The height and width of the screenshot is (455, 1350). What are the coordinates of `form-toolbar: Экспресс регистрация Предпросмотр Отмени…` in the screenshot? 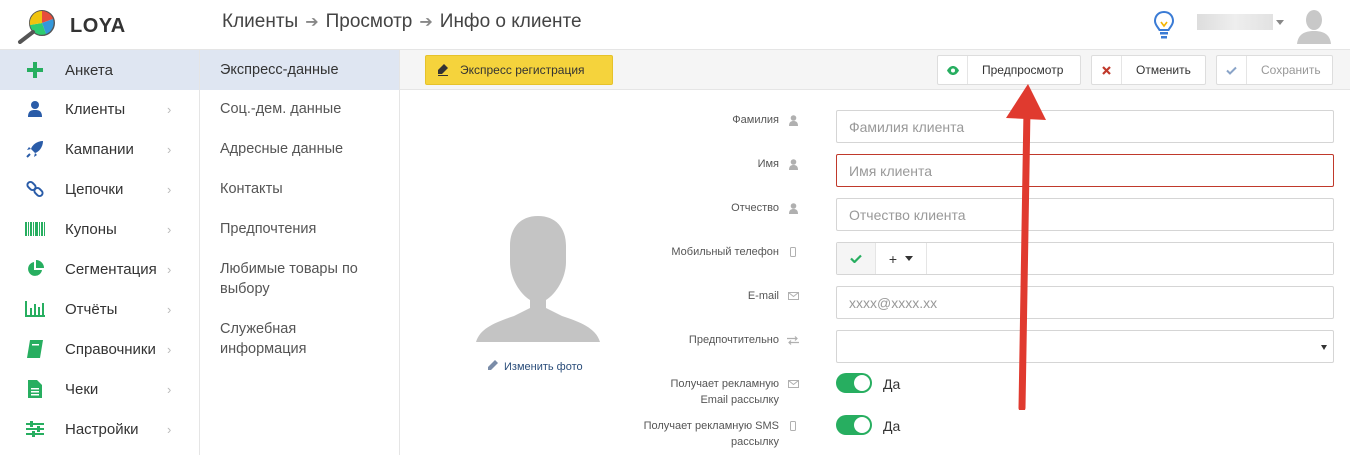 It's located at (875, 70).